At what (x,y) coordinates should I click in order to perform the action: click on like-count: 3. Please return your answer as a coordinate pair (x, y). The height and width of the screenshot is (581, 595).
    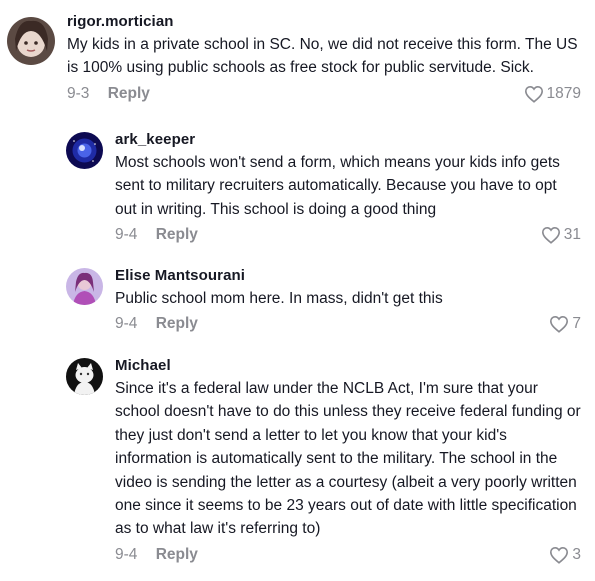
    Looking at the image, I should click on (576, 554).